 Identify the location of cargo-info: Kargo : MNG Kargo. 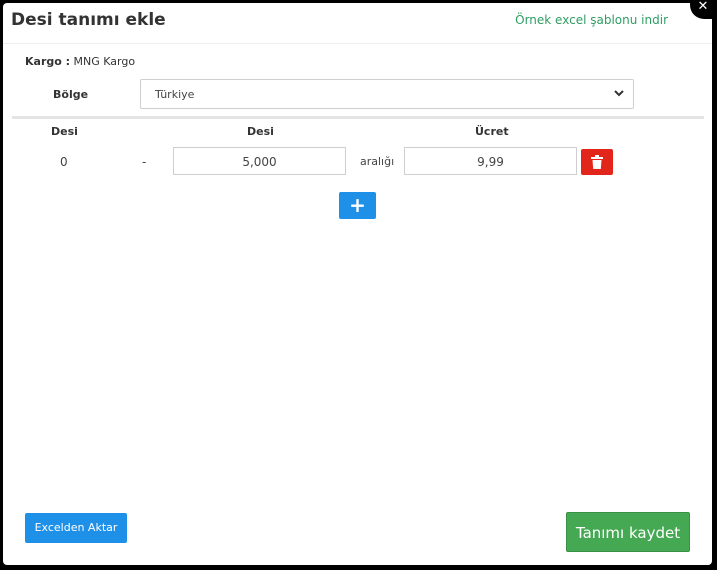
(80, 61).